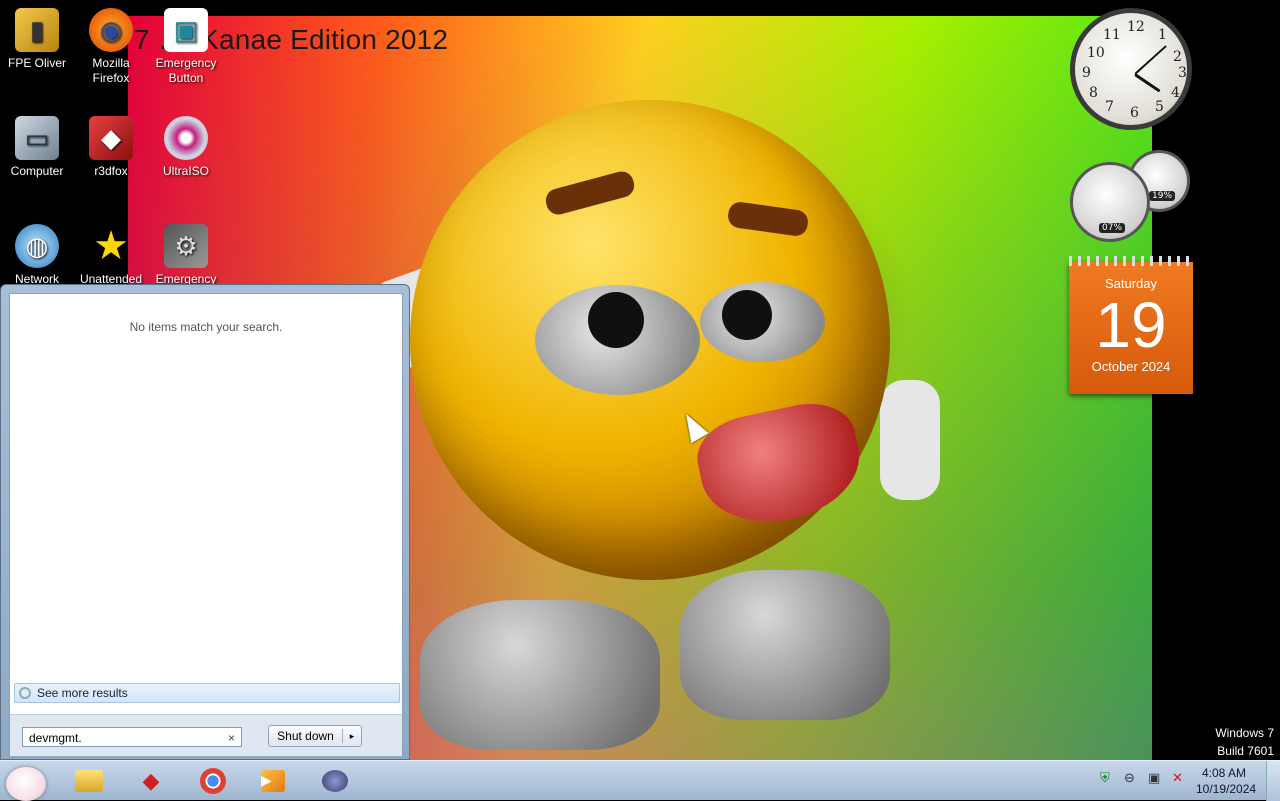 The image size is (1280, 801). I want to click on desktop-icon-emergency-button: ▣ Emergency Button, so click(186, 47).